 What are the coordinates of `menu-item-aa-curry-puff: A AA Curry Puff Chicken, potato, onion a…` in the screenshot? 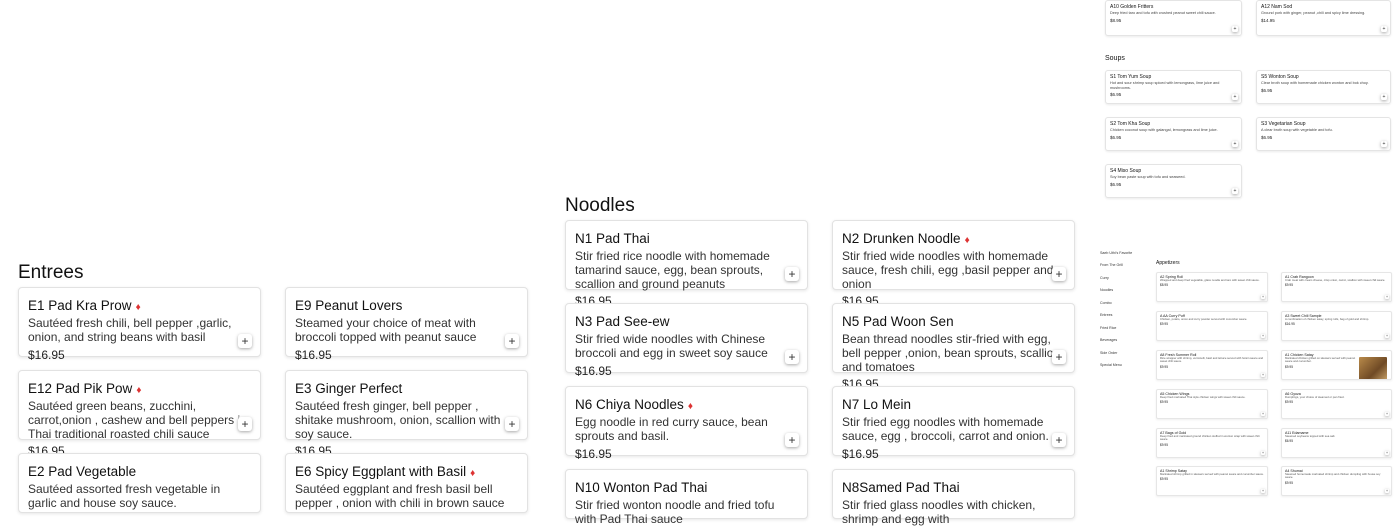 It's located at (1212, 326).